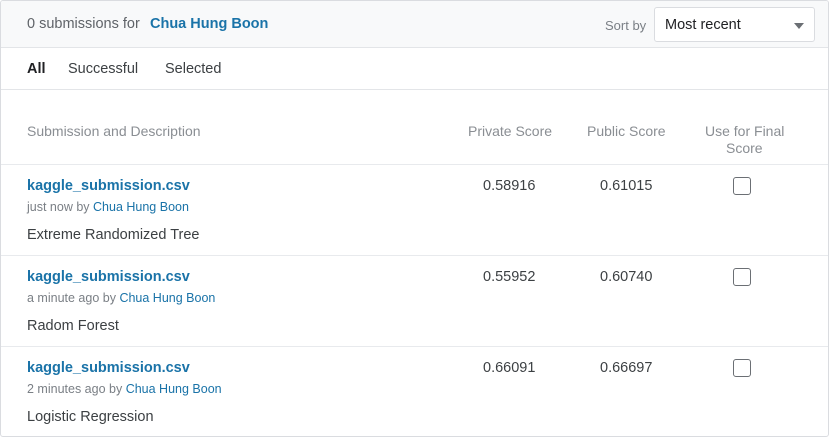  I want to click on submission-meta: just now by Chua Hung Boon, so click(108, 207).